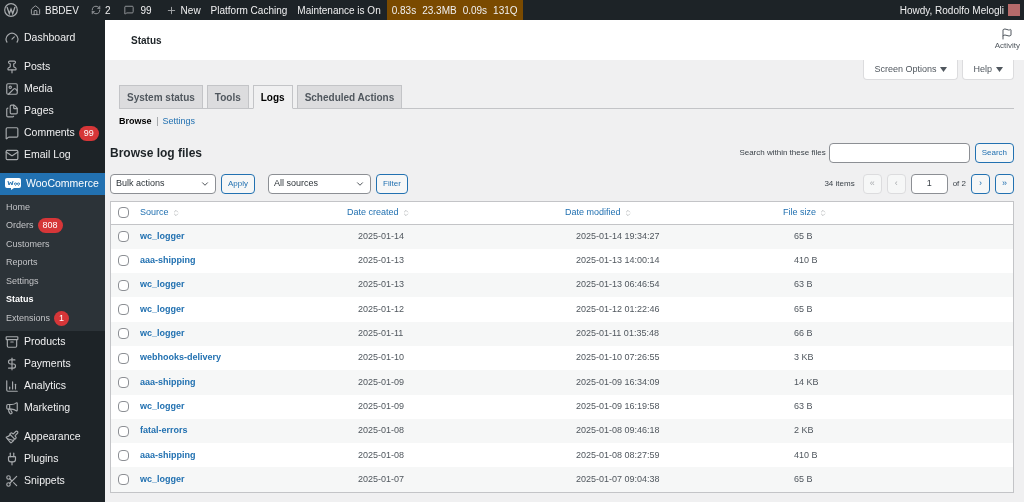 The image size is (1024, 502). What do you see at coordinates (618, 358) in the screenshot?
I see `table-cell-text: 2025-01-10 07:26:55` at bounding box center [618, 358].